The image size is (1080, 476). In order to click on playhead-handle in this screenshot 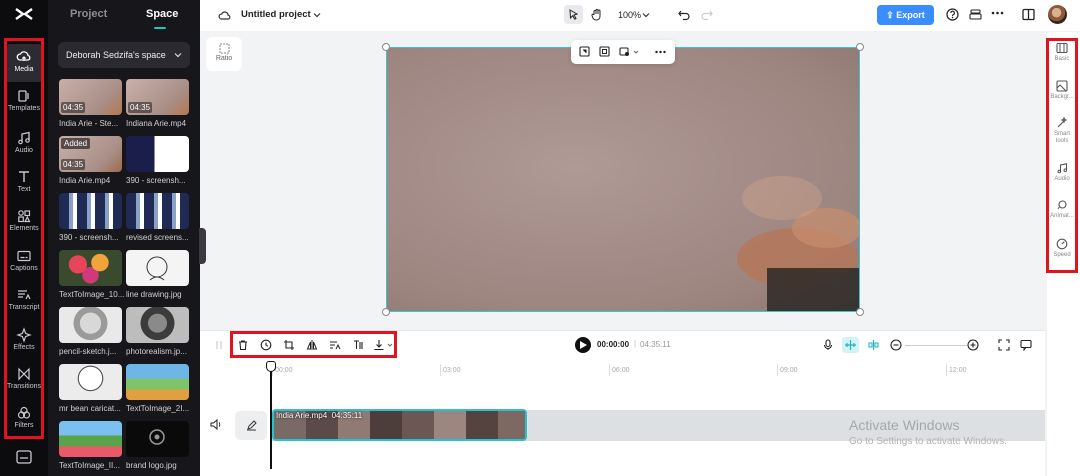, I will do `click(271, 366)`.